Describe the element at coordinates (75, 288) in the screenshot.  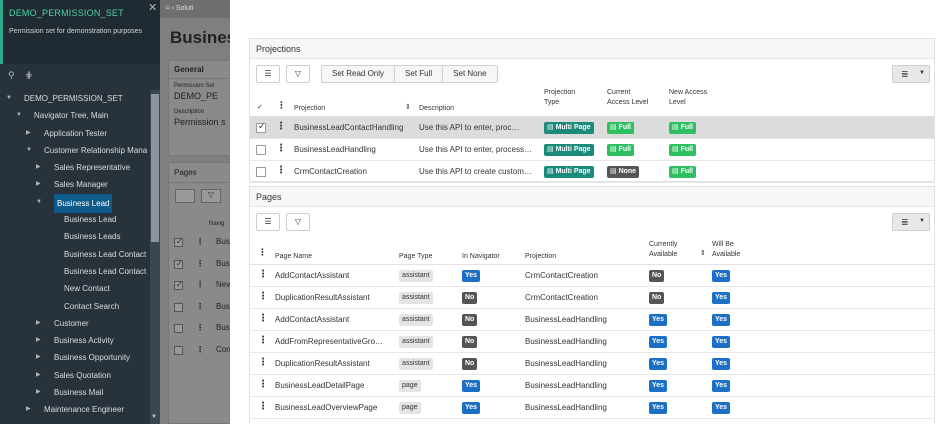
I see `tree-node: New Contact` at that location.